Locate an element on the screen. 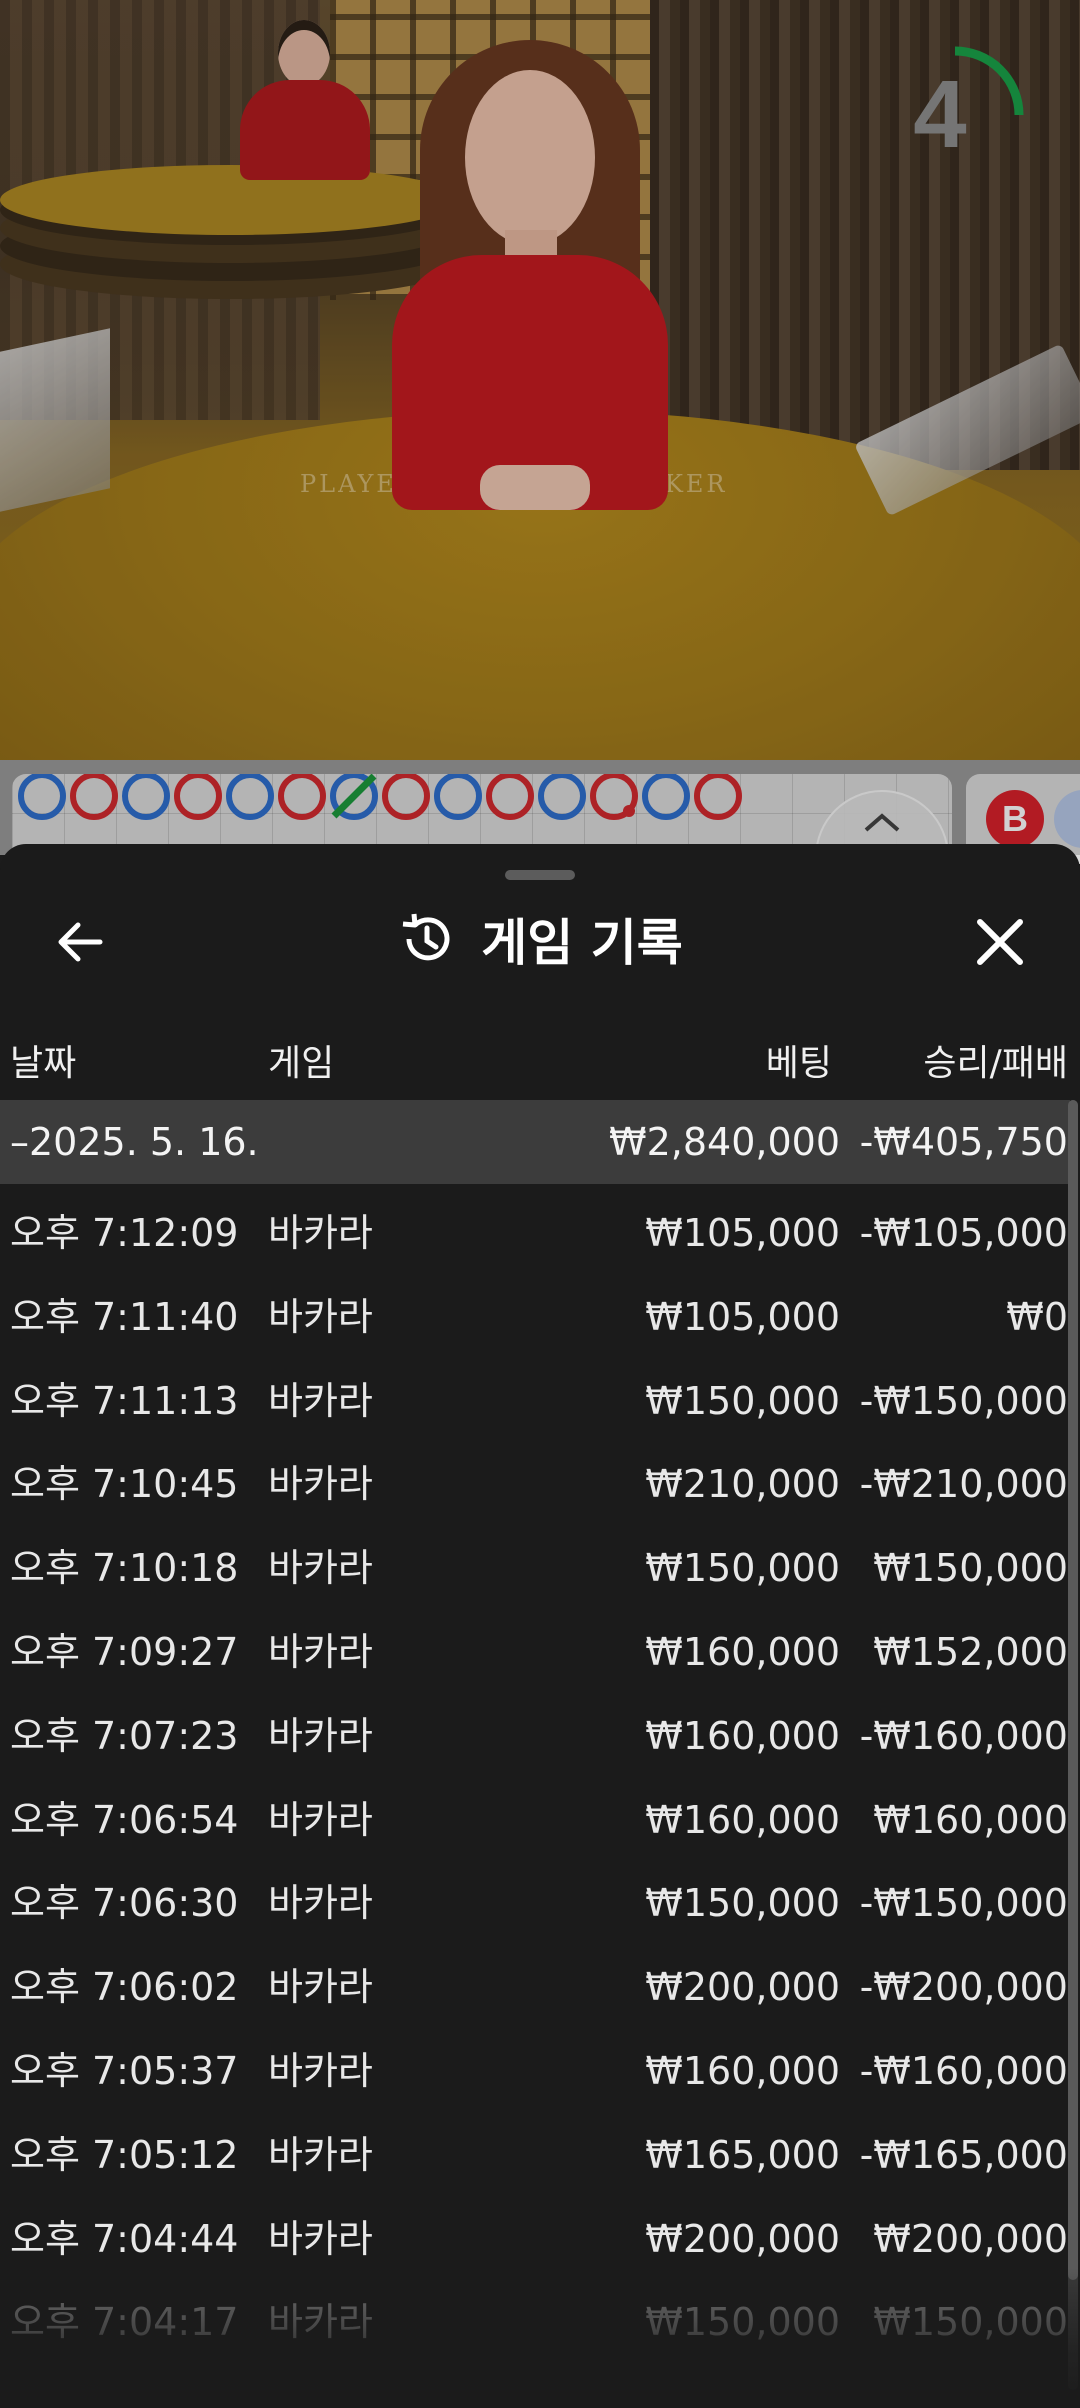 This screenshot has height=2408, width=1080. history-row: 오후 7:06:30 바카라 ₩150,000 -₩150,000 is located at coordinates (535, 1904).